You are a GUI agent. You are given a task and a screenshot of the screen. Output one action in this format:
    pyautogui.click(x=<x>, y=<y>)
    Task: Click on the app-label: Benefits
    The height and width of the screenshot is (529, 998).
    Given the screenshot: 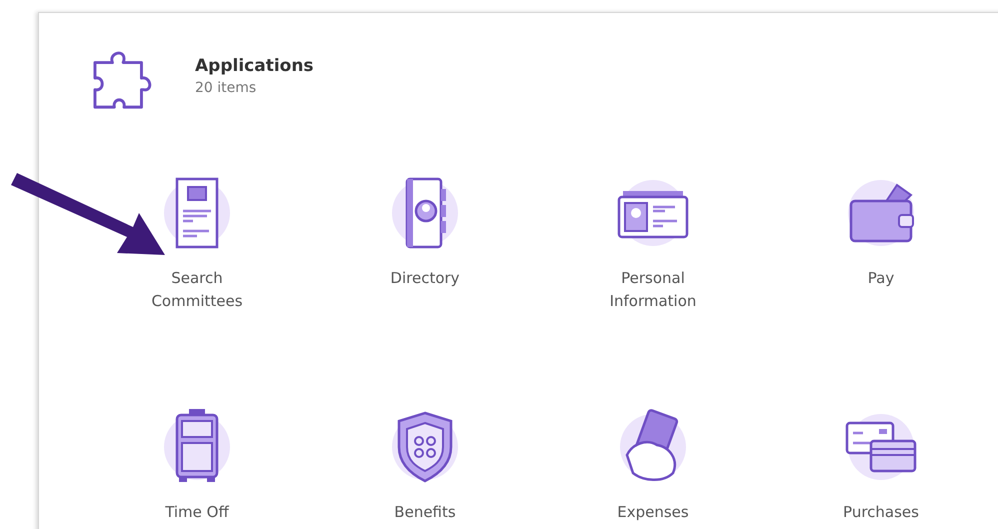 What is the action you would take?
    pyautogui.click(x=425, y=512)
    